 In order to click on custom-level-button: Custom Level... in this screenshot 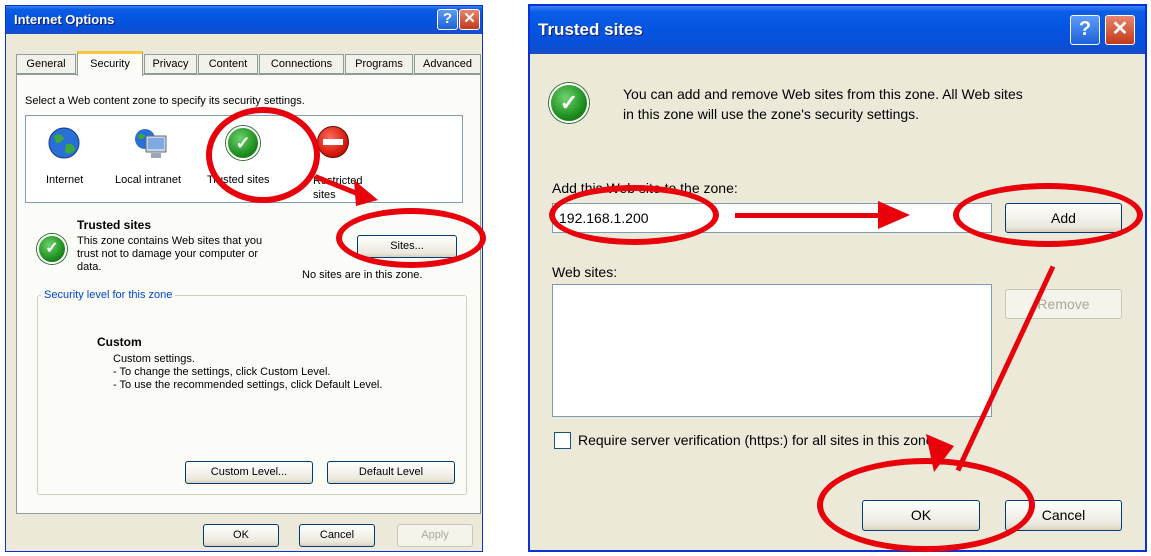, I will do `click(249, 472)`.